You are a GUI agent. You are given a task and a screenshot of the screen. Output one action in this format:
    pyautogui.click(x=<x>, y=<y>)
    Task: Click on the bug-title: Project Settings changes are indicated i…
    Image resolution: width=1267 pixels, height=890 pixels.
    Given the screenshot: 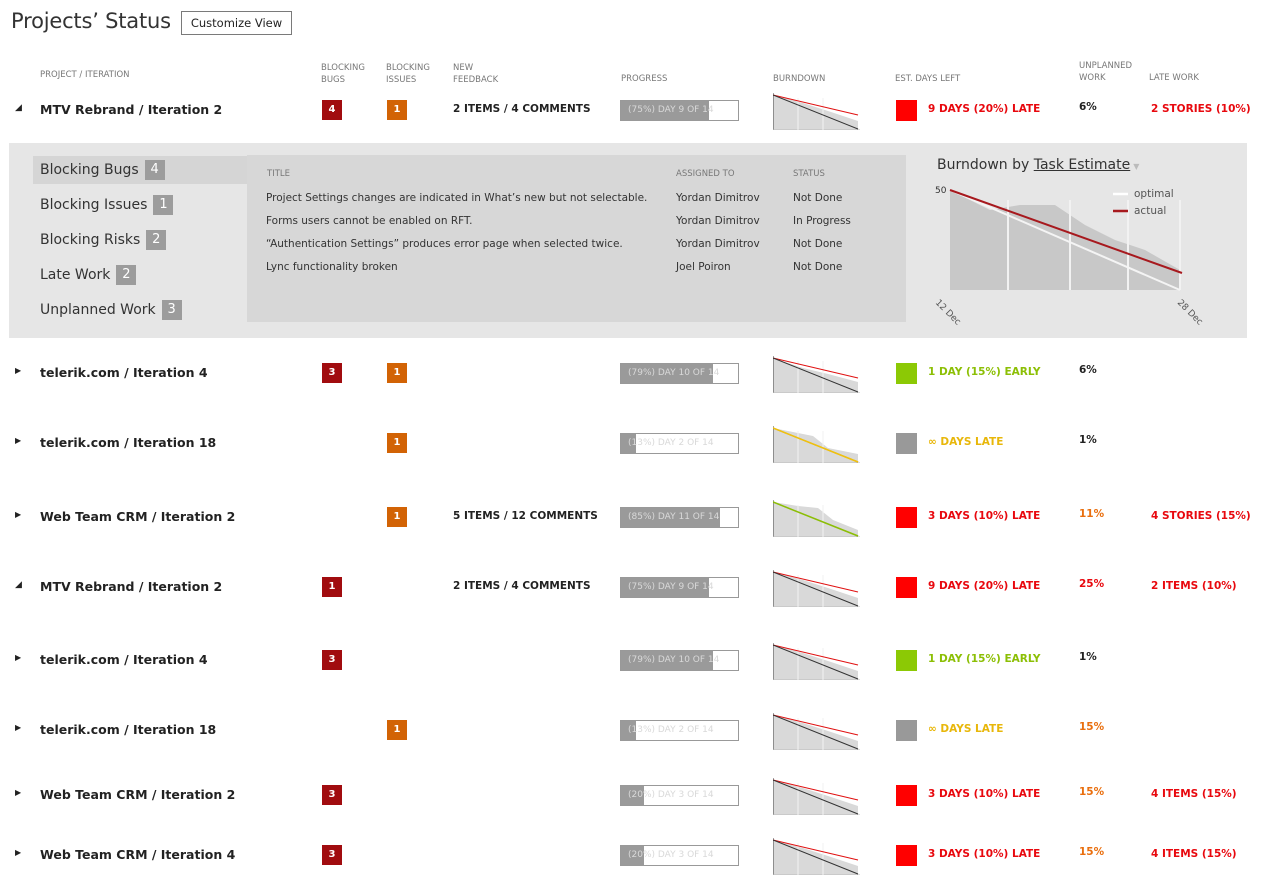 What is the action you would take?
    pyautogui.click(x=456, y=198)
    